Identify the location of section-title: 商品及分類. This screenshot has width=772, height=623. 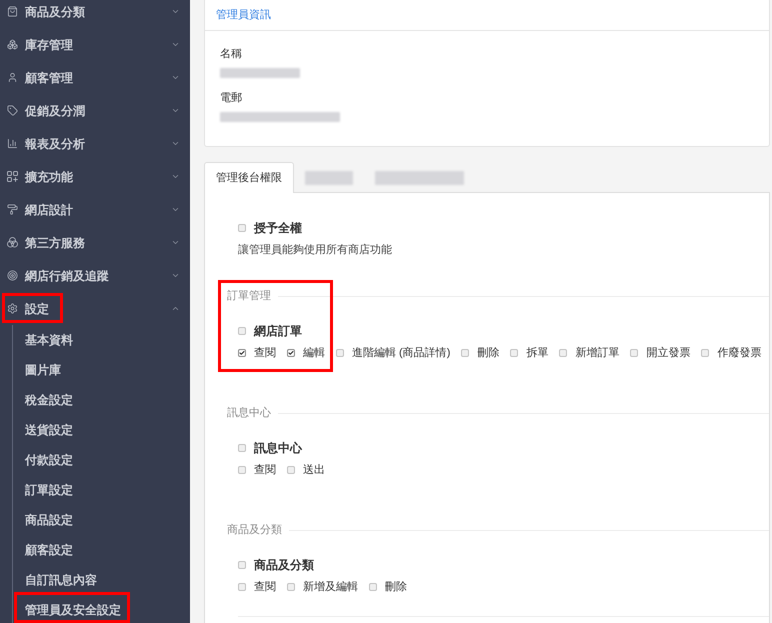
(254, 530).